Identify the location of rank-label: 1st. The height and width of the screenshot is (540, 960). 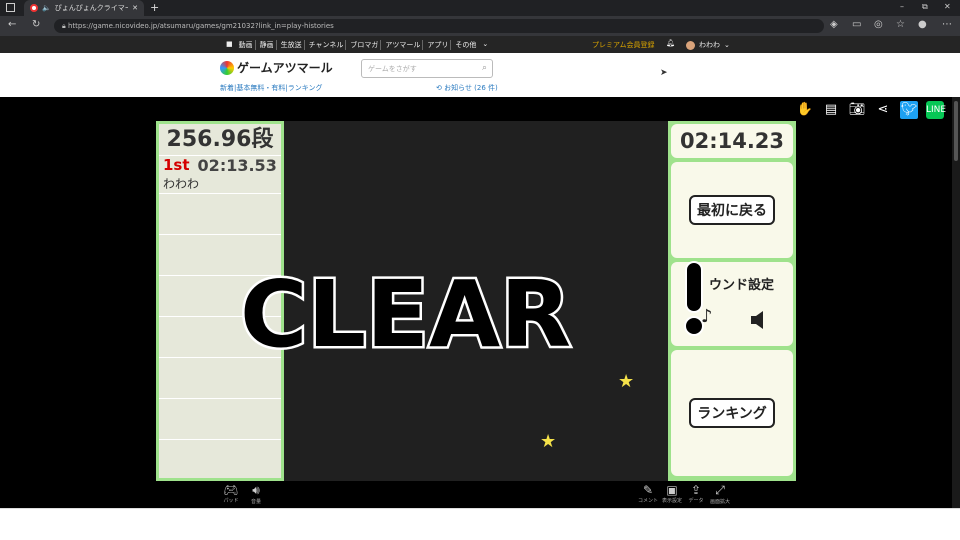
(176, 165).